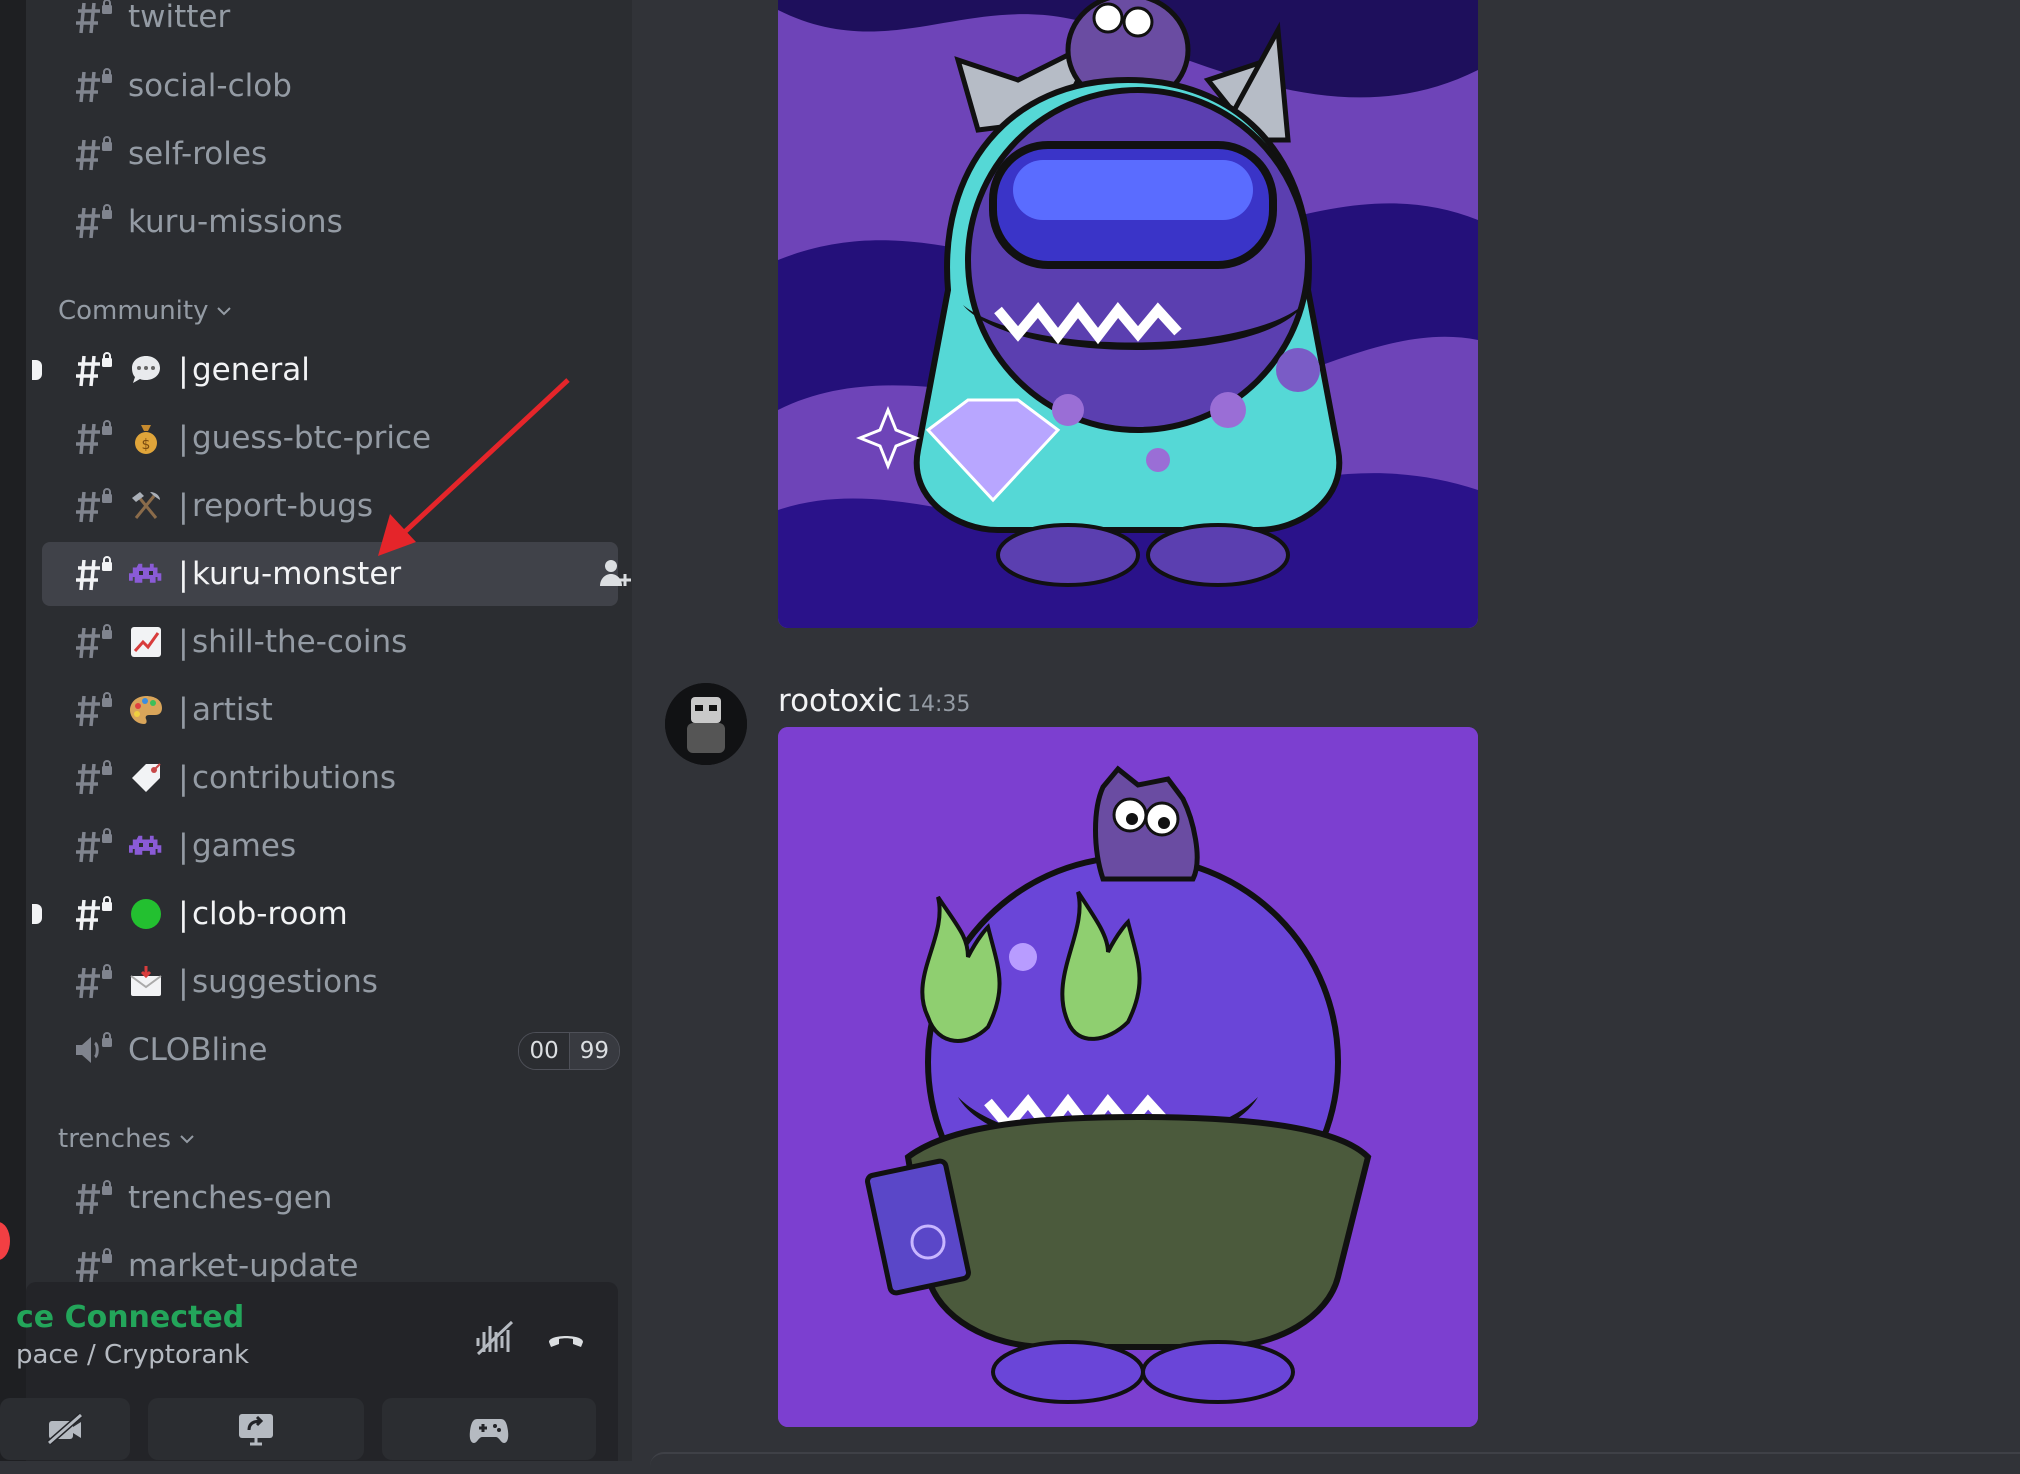 This screenshot has height=1474, width=2020. I want to click on channel-suggestions: | suggestions, so click(337, 982).